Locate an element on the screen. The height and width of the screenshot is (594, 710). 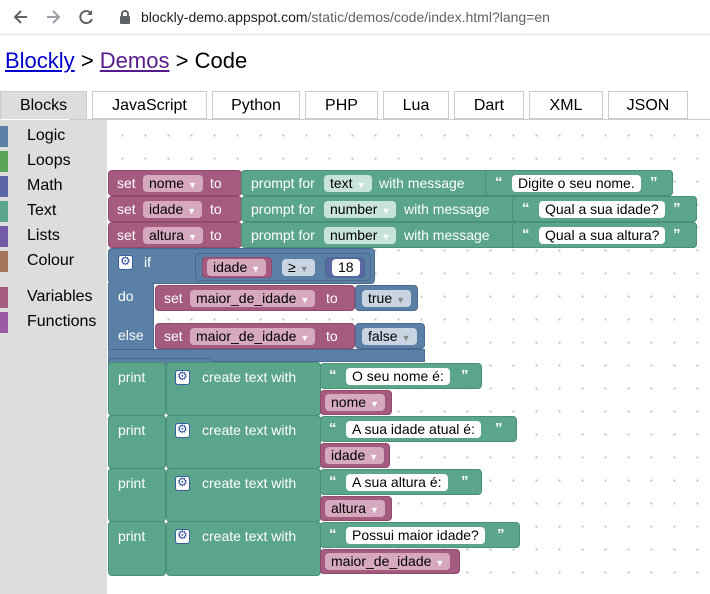
text-block: “ O seu nome é: ” is located at coordinates (401, 376).